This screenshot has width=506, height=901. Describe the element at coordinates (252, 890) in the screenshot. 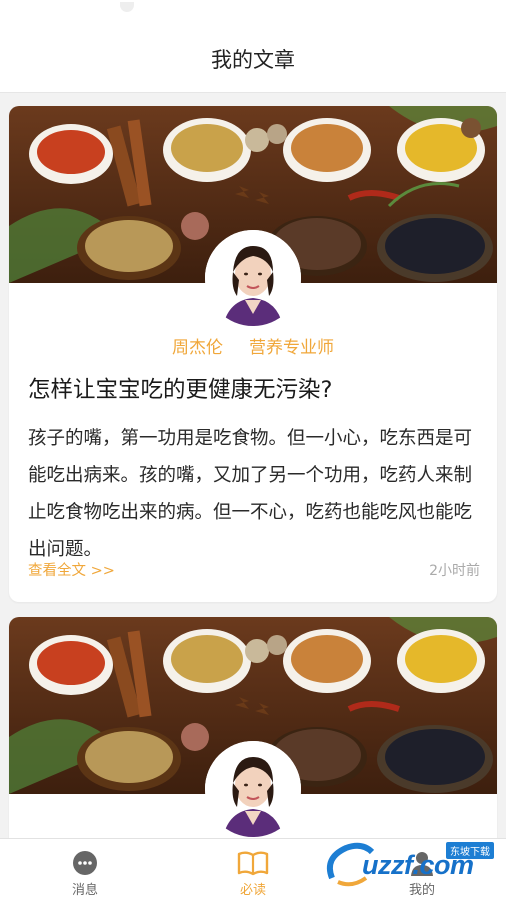

I see `tab-label: 必读` at that location.